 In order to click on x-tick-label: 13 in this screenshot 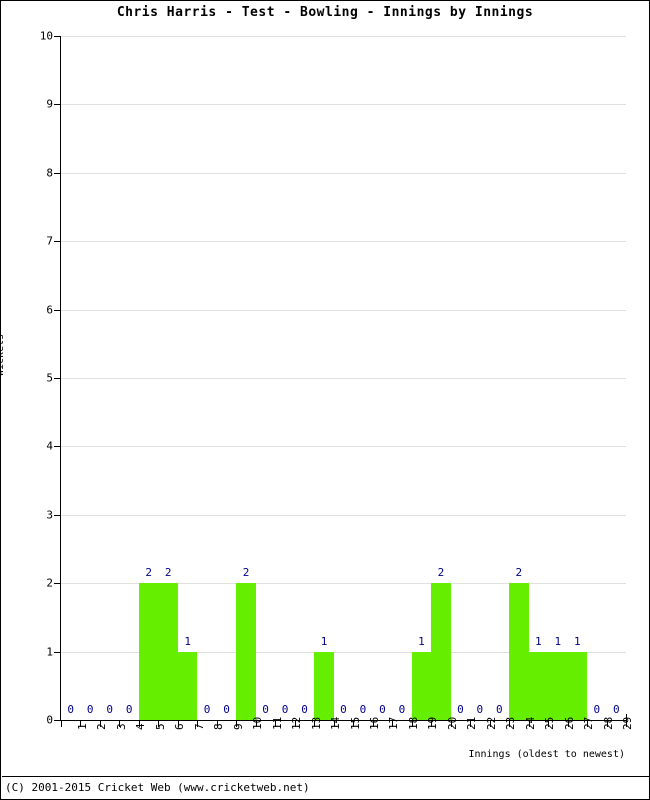, I will do `click(316, 723)`.